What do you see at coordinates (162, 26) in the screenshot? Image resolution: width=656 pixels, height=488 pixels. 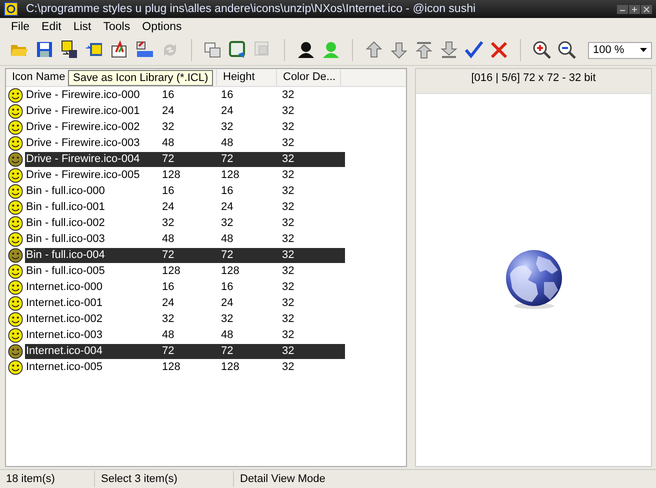 I see `menu-item: Options` at bounding box center [162, 26].